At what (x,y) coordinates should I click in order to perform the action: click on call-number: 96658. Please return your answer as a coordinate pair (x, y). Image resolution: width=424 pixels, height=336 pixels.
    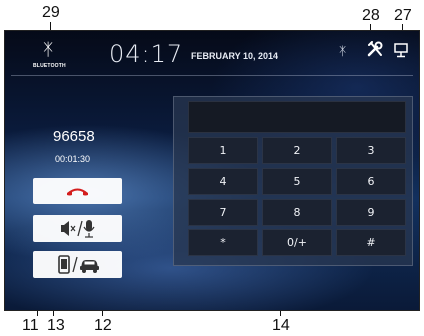
    Looking at the image, I should click on (74, 136).